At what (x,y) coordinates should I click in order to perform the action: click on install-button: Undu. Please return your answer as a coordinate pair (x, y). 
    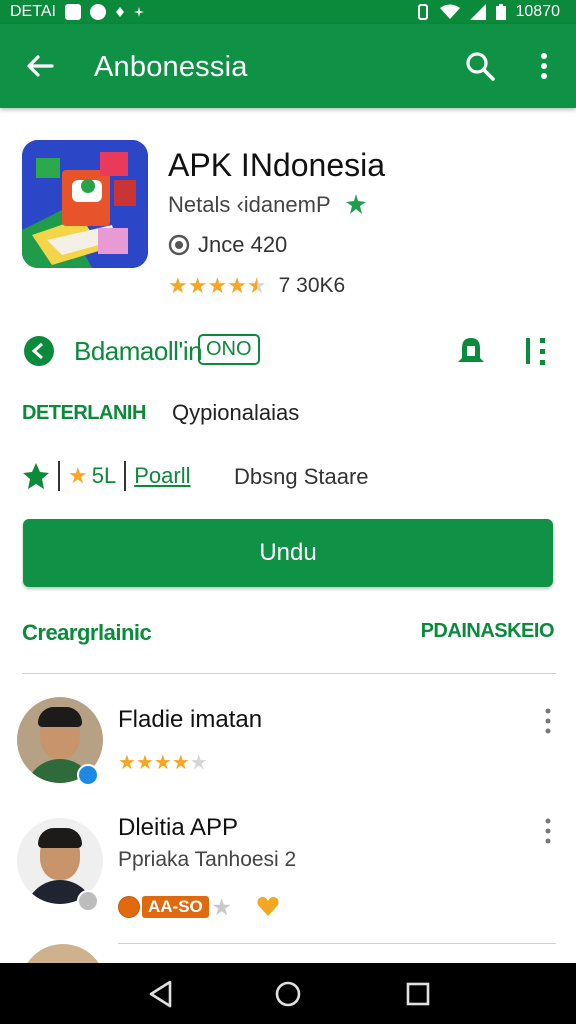
    Looking at the image, I should click on (288, 553).